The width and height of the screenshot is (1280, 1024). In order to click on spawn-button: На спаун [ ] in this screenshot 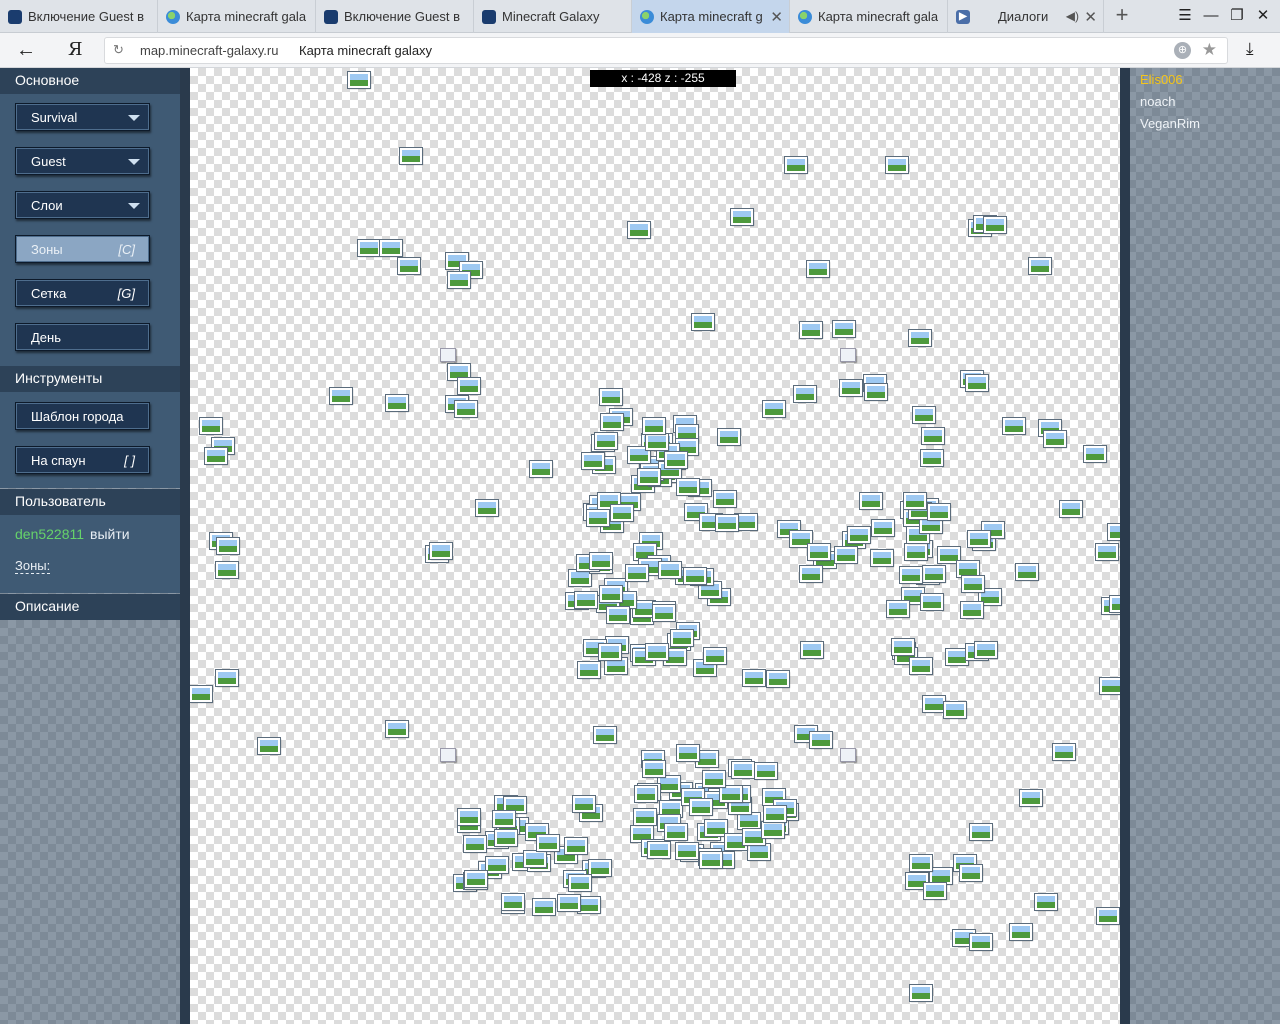, I will do `click(82, 460)`.